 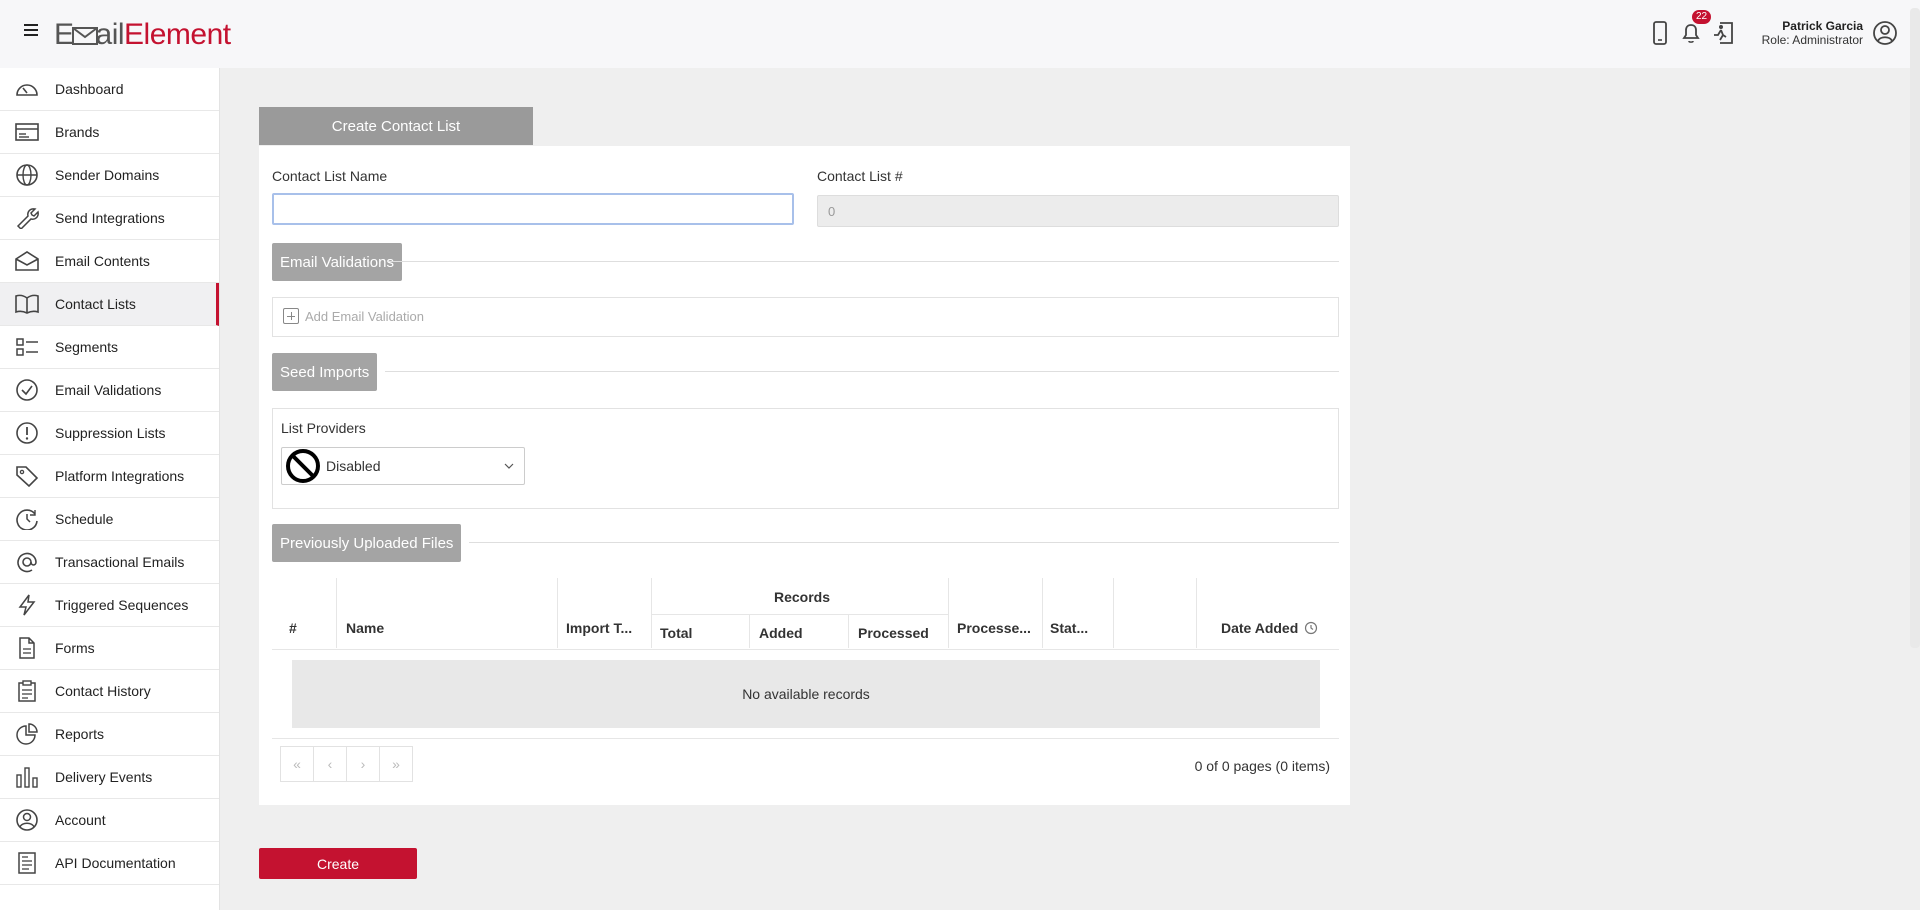 What do you see at coordinates (533, 209) in the screenshot?
I see `contact-list-name-input` at bounding box center [533, 209].